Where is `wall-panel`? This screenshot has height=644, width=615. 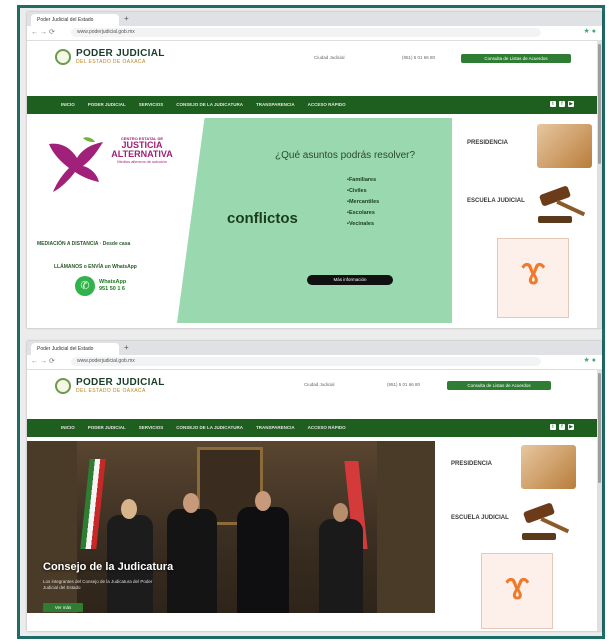 wall-panel is located at coordinates (406, 527).